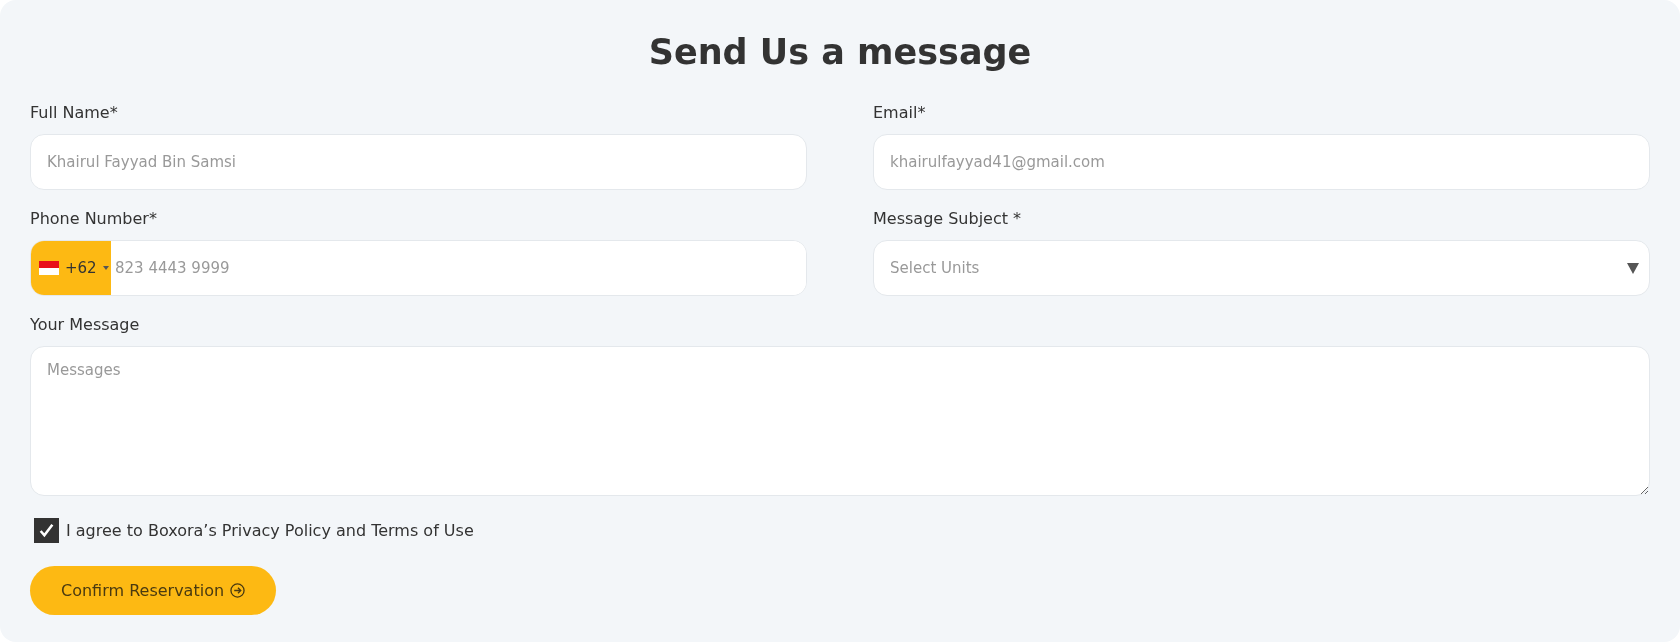  What do you see at coordinates (49, 268) in the screenshot?
I see `flag-icon` at bounding box center [49, 268].